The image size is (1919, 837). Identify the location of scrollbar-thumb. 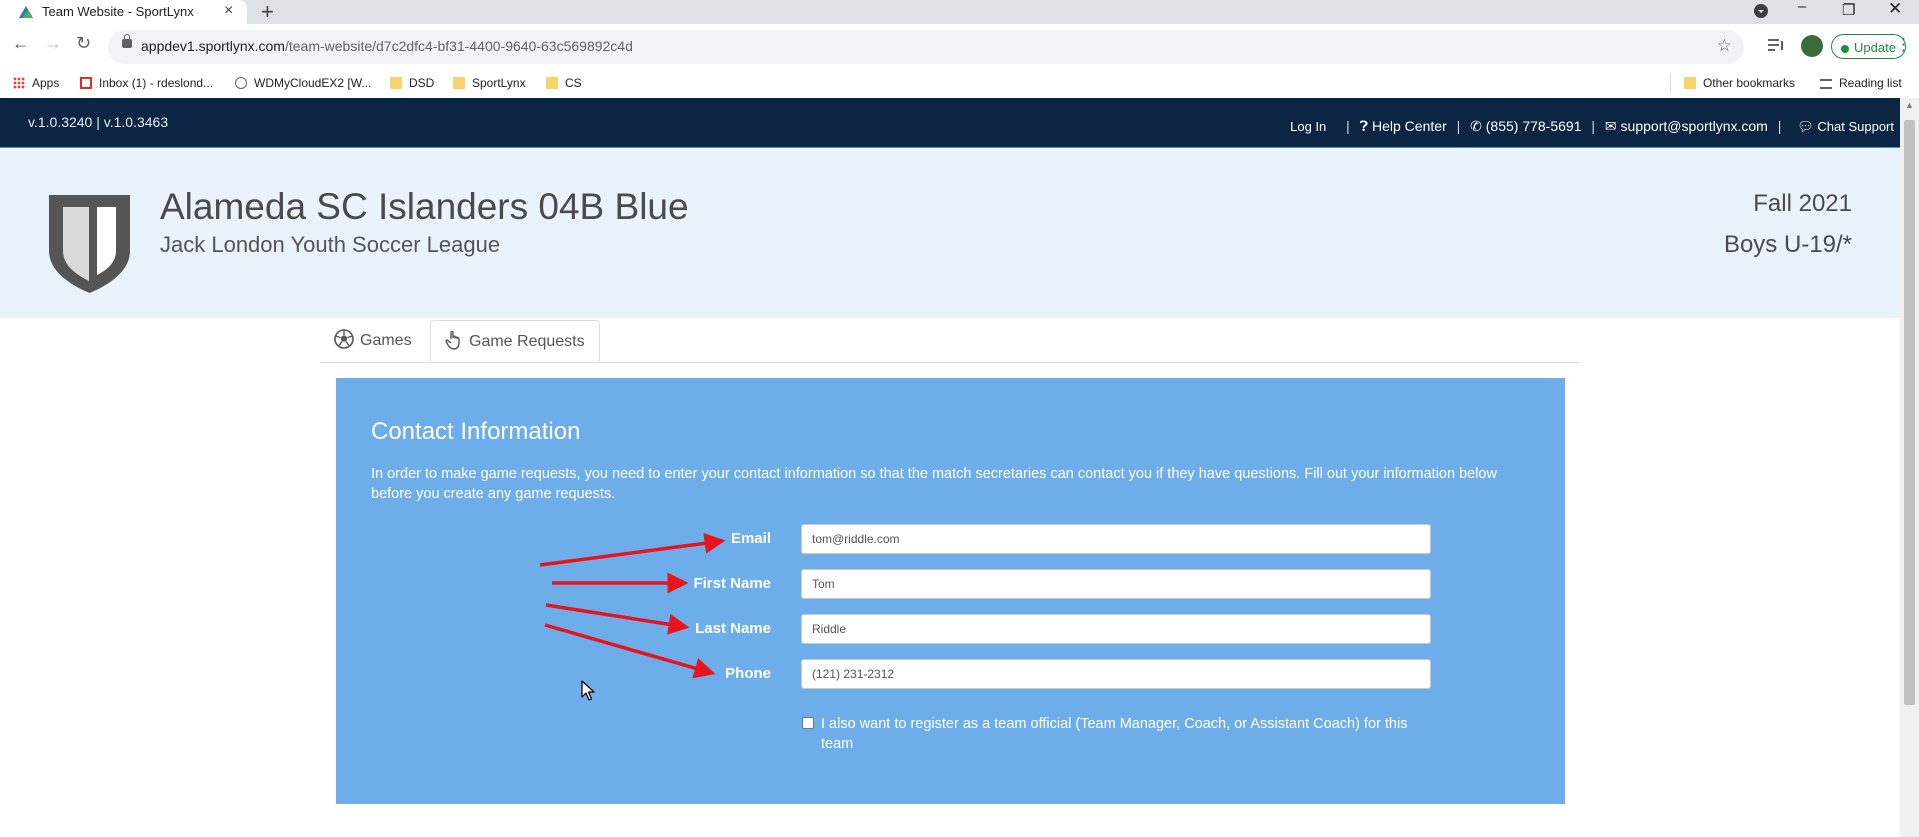
(1909, 412).